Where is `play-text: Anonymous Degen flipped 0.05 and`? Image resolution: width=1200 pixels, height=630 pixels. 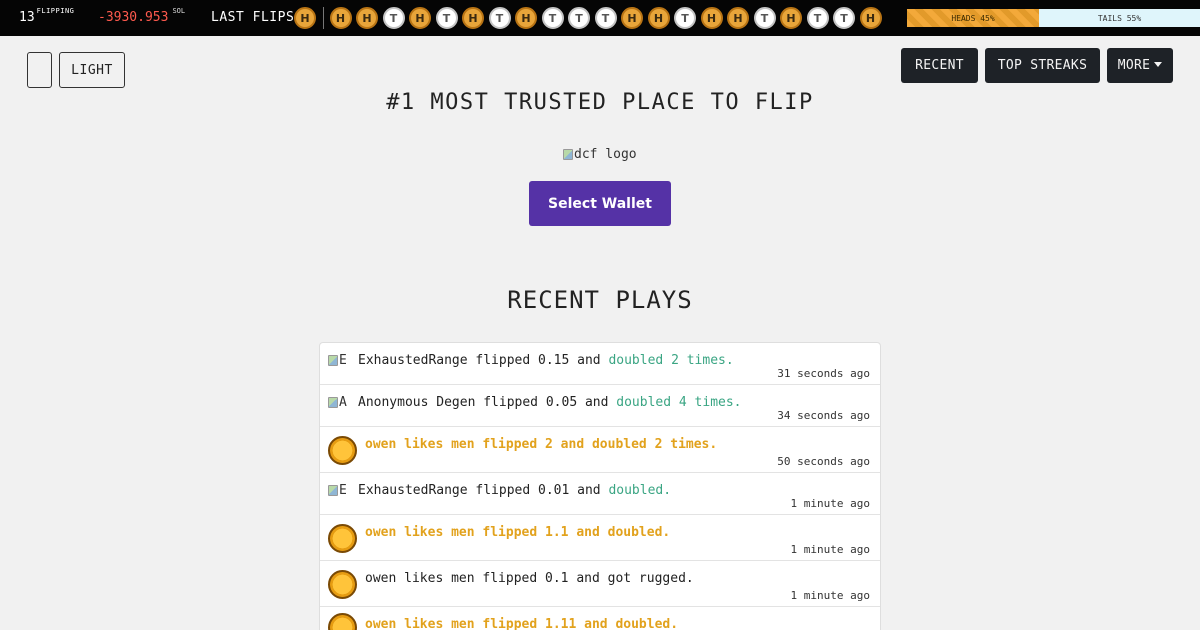 play-text: Anonymous Degen flipped 0.05 and is located at coordinates (487, 402).